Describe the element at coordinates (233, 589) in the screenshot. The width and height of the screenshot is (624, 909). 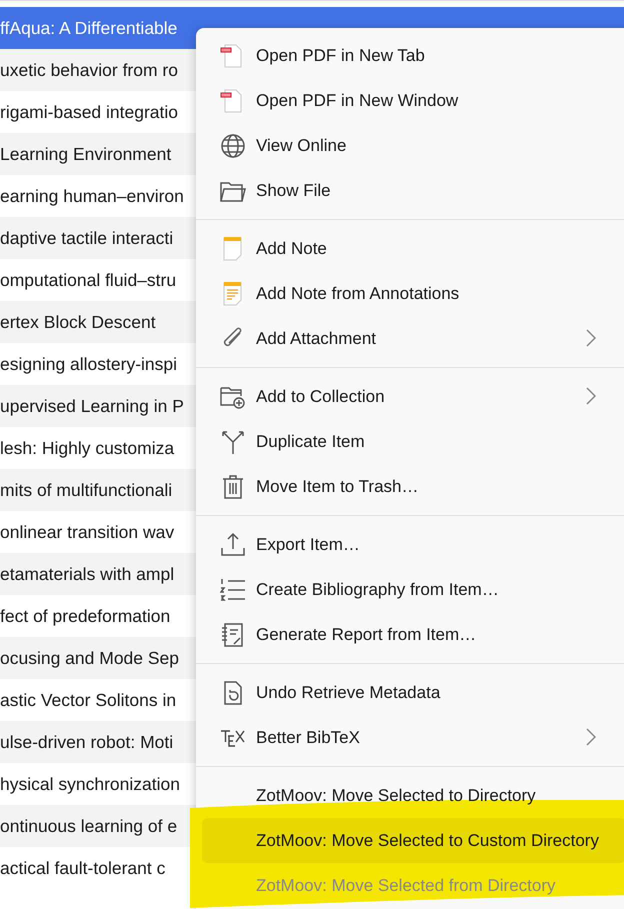
I see `numbered-list-icon` at that location.